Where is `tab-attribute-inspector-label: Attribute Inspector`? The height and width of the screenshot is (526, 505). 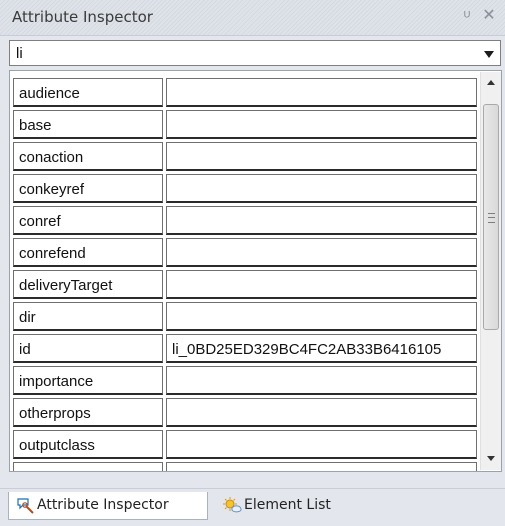
tab-attribute-inspector-label: Attribute Inspector is located at coordinates (103, 505).